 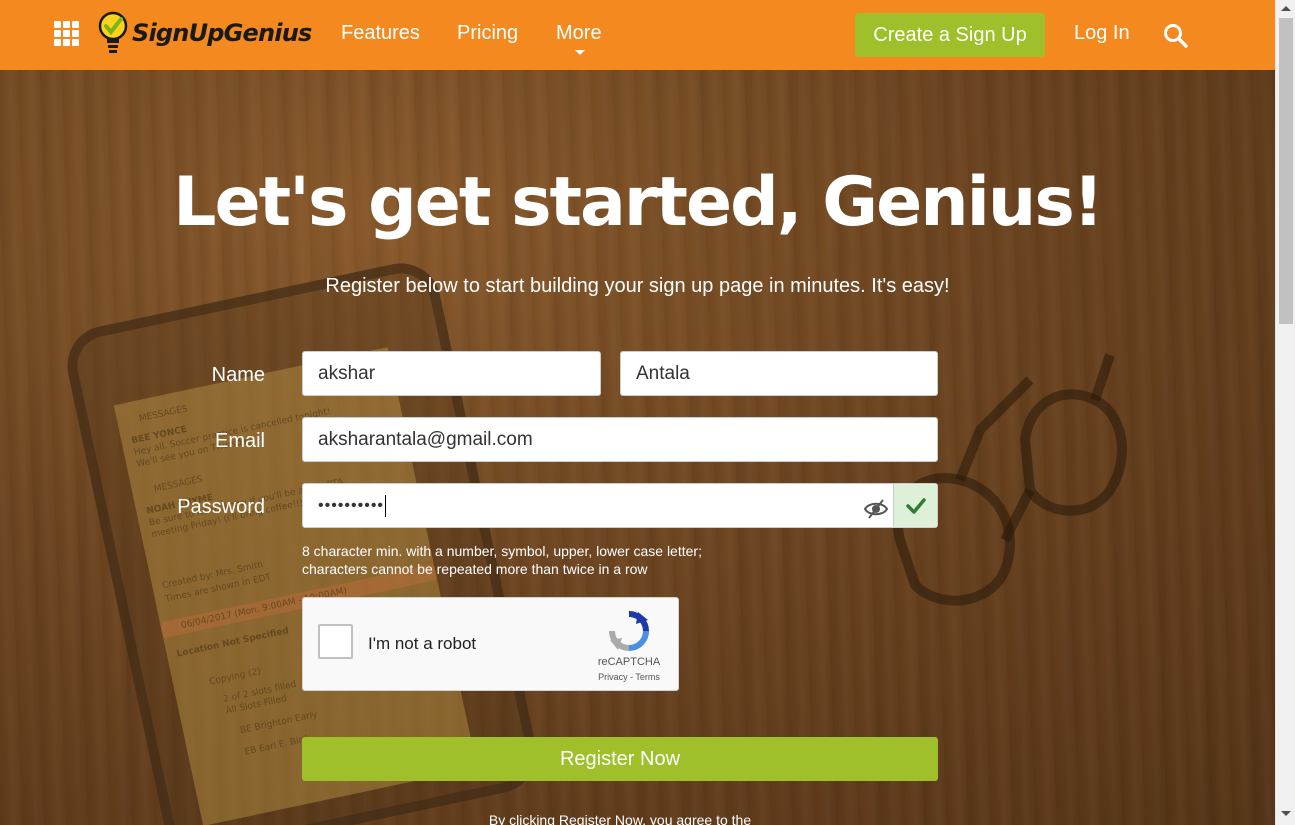 What do you see at coordinates (235, 677) in the screenshot?
I see `phone-text: Copying (2)` at bounding box center [235, 677].